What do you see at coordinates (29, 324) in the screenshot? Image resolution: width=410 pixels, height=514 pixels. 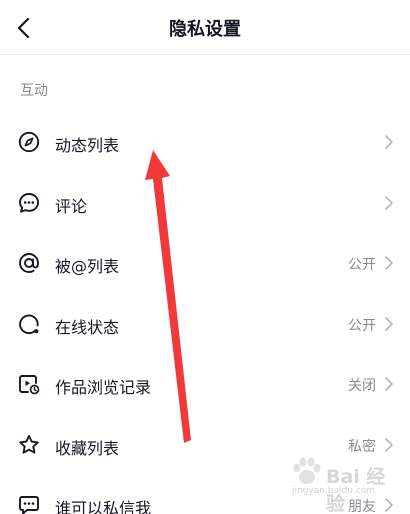 I see `online-status-icon` at bounding box center [29, 324].